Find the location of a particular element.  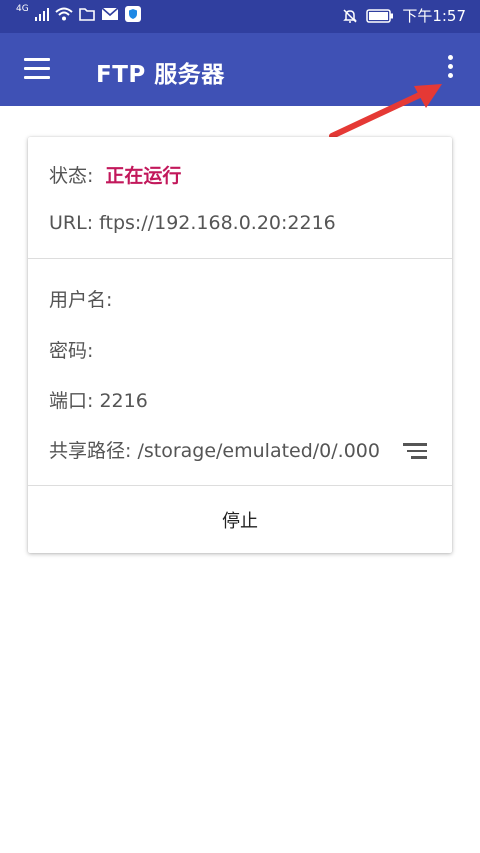

username-row: 用户名: is located at coordinates (81, 300).